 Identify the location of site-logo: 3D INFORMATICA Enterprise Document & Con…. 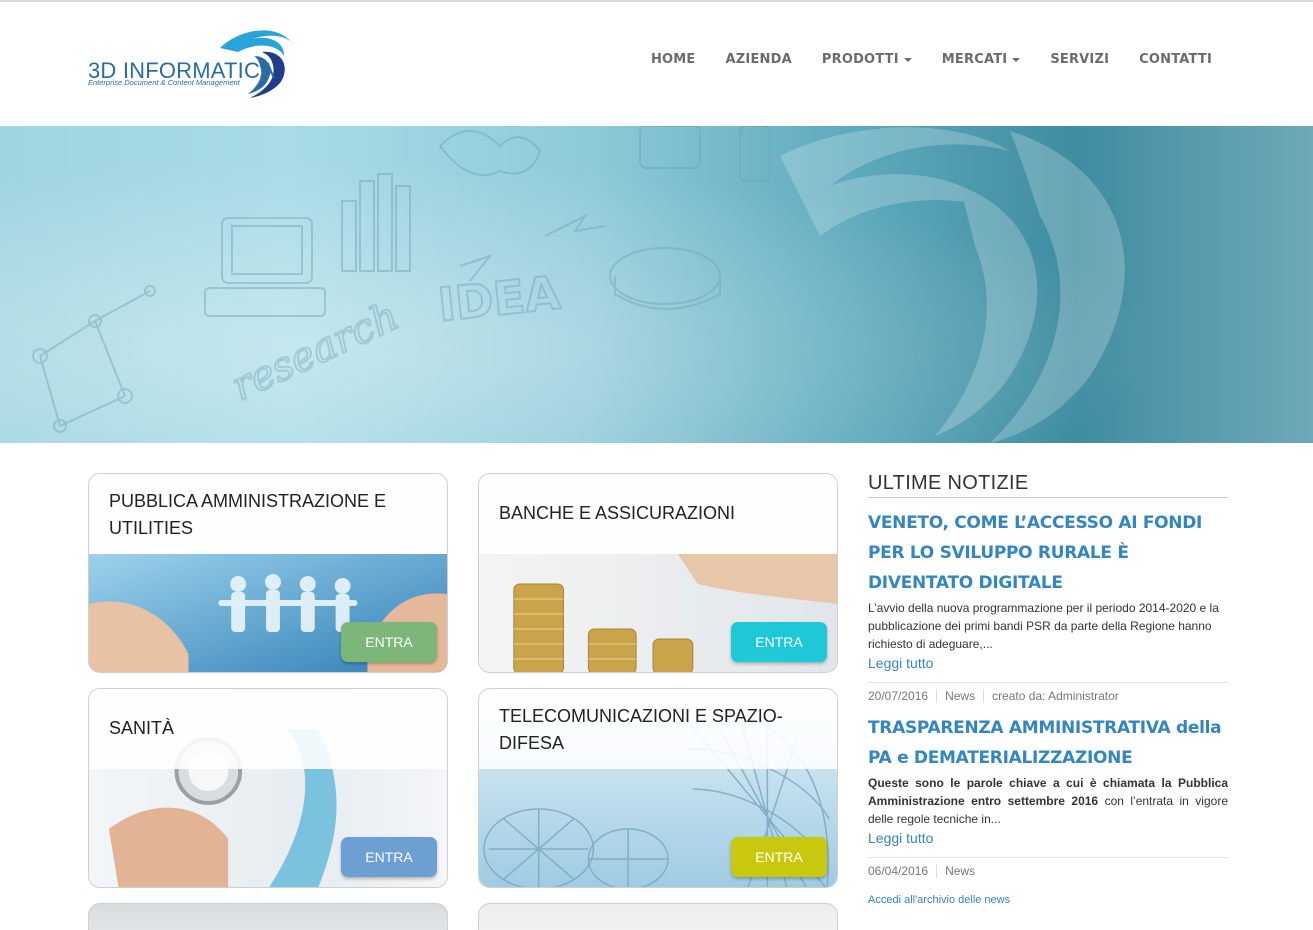
(191, 65).